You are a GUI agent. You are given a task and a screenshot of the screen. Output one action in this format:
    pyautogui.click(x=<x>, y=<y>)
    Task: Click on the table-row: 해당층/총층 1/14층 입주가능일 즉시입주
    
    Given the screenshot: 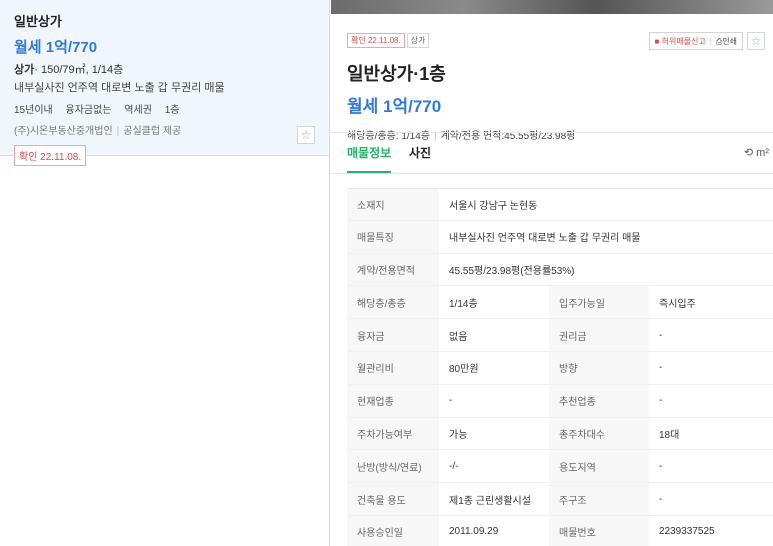 What is the action you would take?
    pyautogui.click(x=560, y=303)
    